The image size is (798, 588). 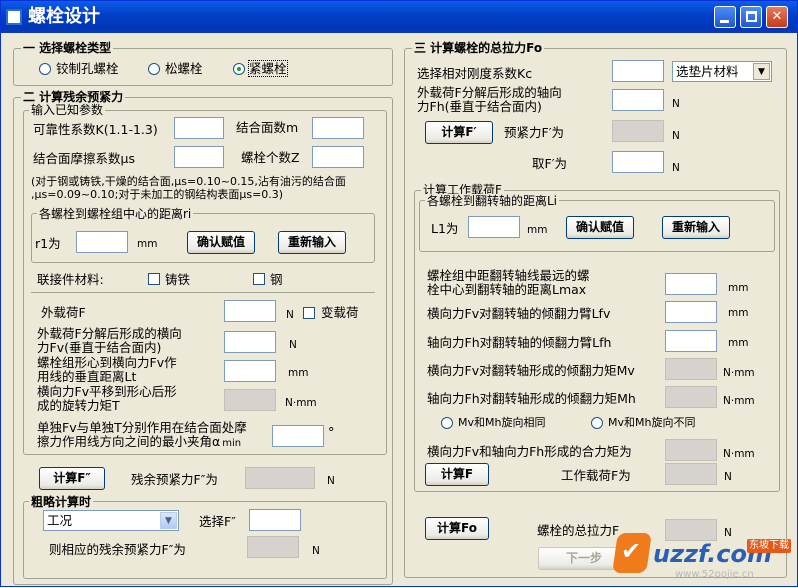 I want to click on li-distance-title: 各螺栓到翻转轴的距离Li, so click(x=492, y=201).